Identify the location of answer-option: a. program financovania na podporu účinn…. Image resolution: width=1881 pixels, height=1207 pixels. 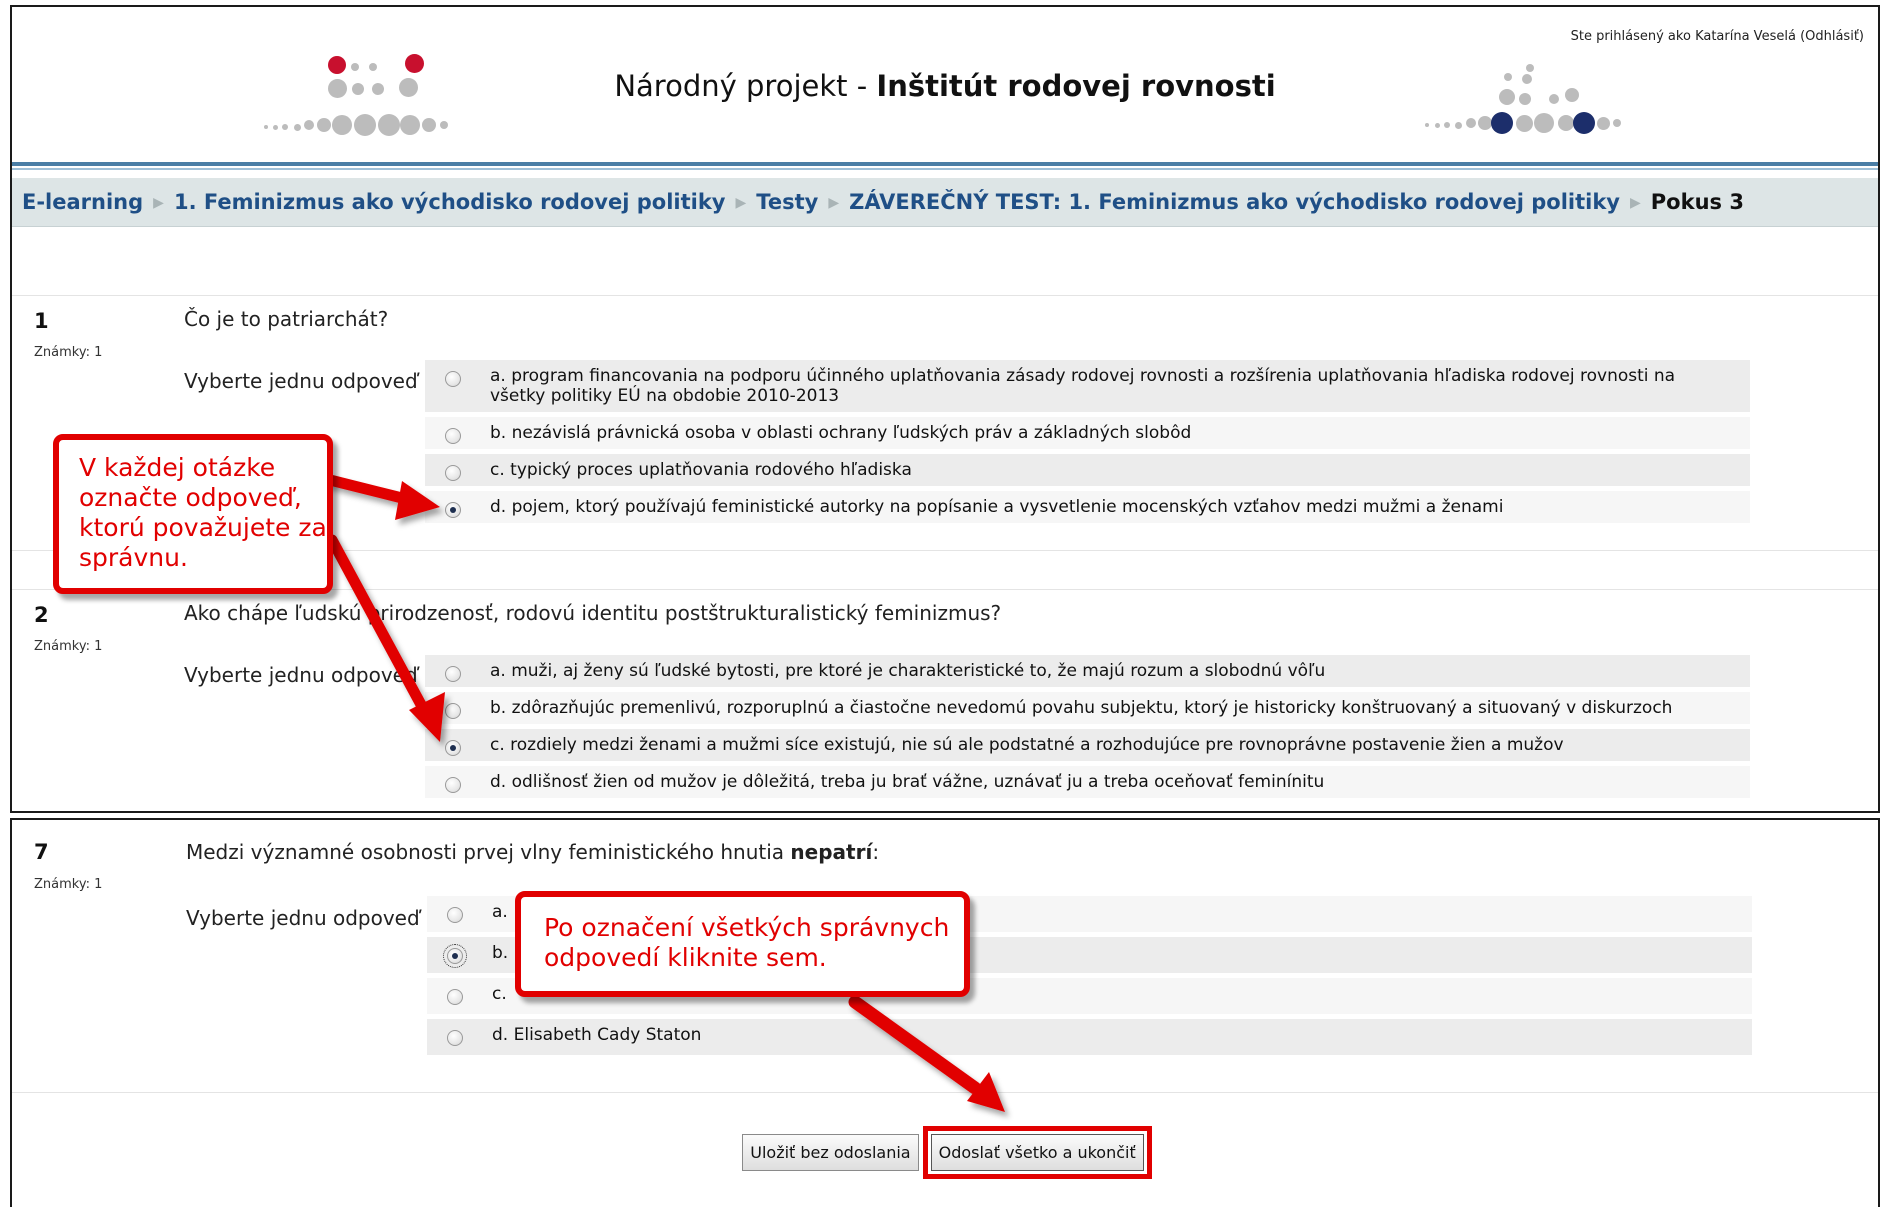
(1087, 386).